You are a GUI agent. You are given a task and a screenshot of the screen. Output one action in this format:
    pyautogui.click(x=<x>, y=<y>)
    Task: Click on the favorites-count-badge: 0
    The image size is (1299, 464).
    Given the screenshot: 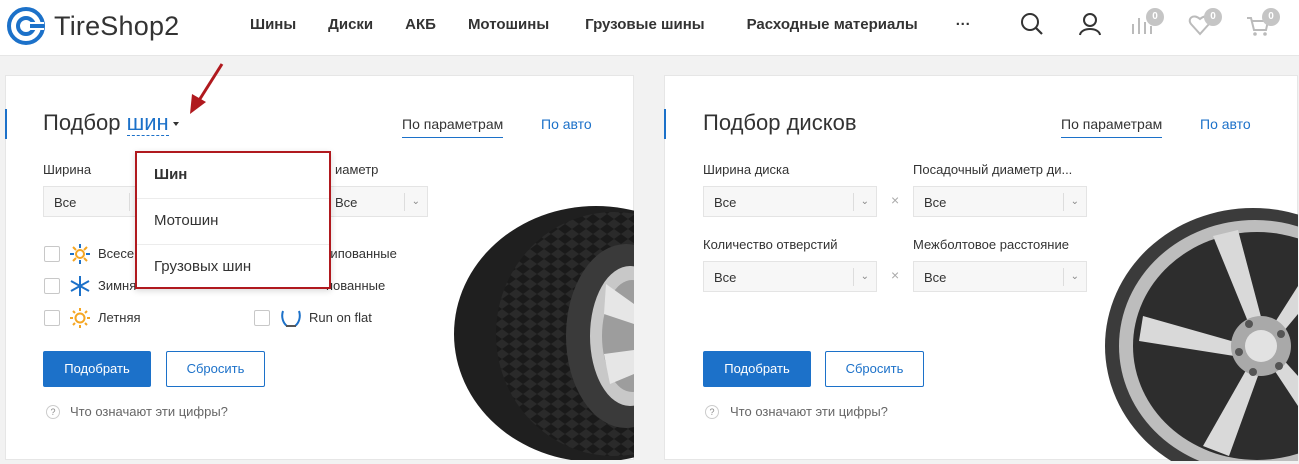 What is the action you would take?
    pyautogui.click(x=1213, y=17)
    